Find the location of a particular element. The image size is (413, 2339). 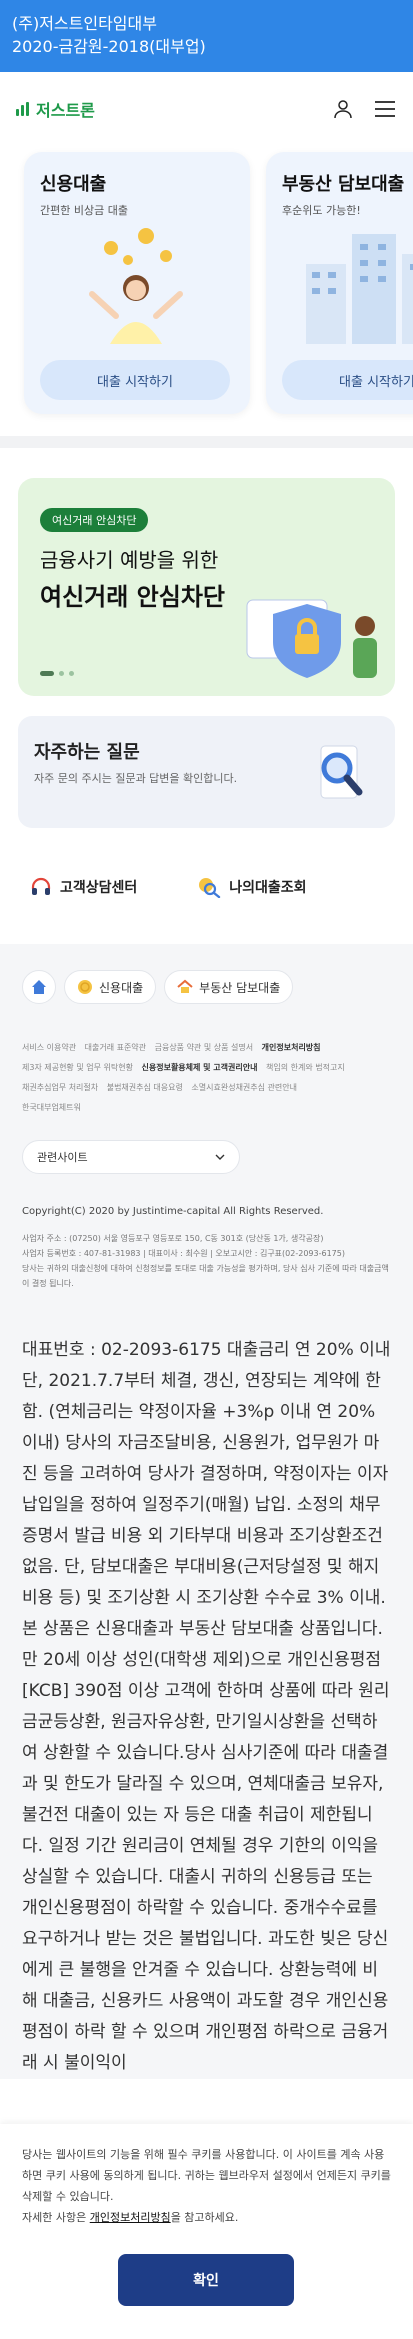

corp-registration: 2020-금감원-2018(대부업) is located at coordinates (109, 46).